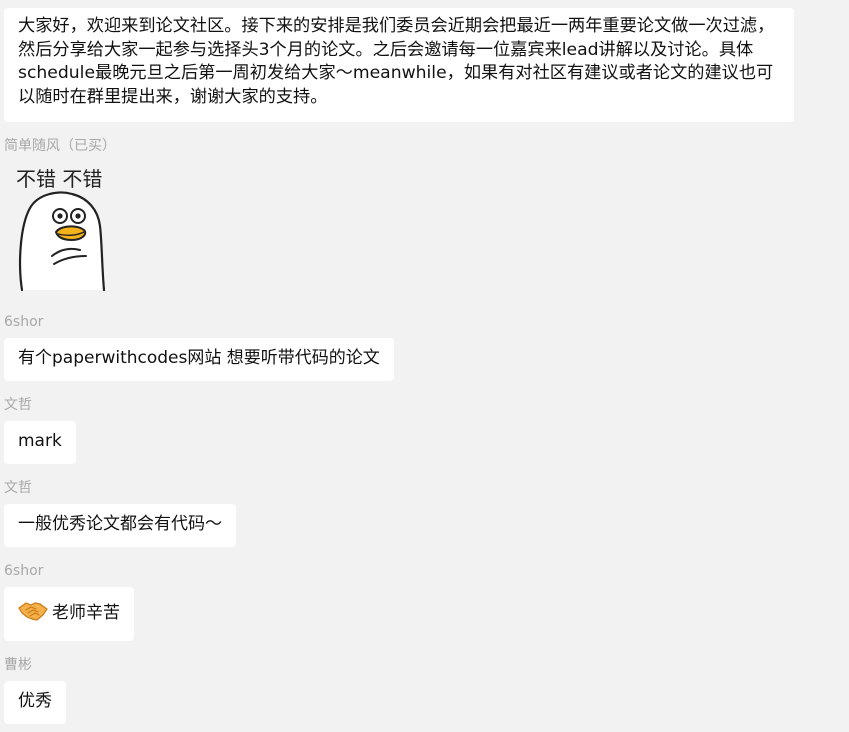 This screenshot has width=849, height=732. What do you see at coordinates (60, 146) in the screenshot?
I see `sender-name: 简单随风（已买）` at bounding box center [60, 146].